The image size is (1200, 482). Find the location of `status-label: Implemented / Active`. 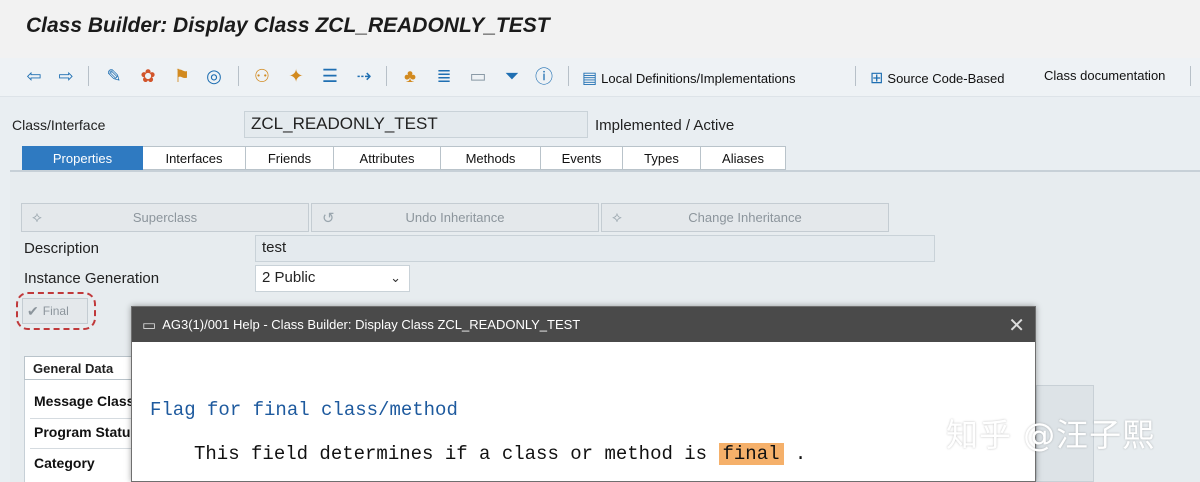

status-label: Implemented / Active is located at coordinates (665, 125).